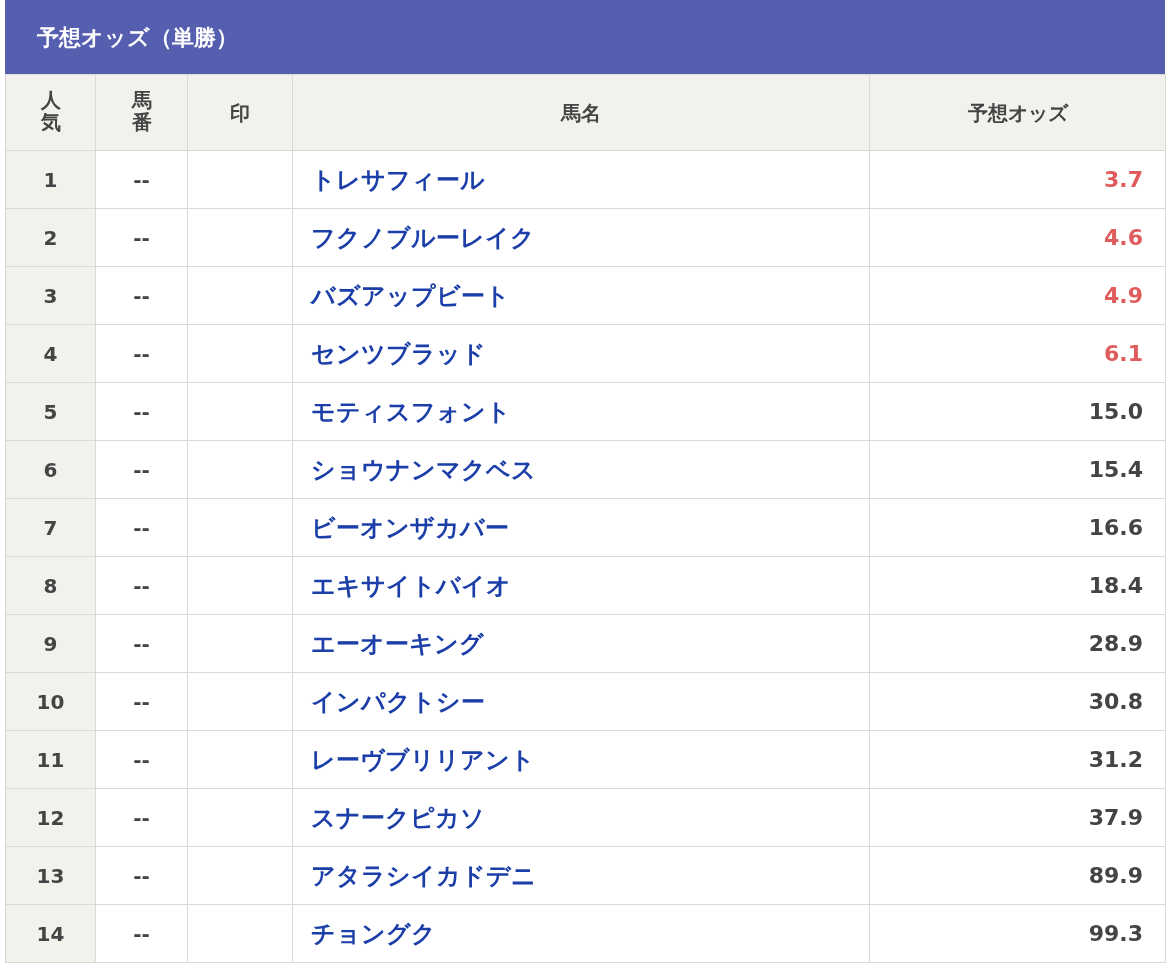  Describe the element at coordinates (1017, 179) in the screenshot. I see `odds-cell: 3.7` at that location.